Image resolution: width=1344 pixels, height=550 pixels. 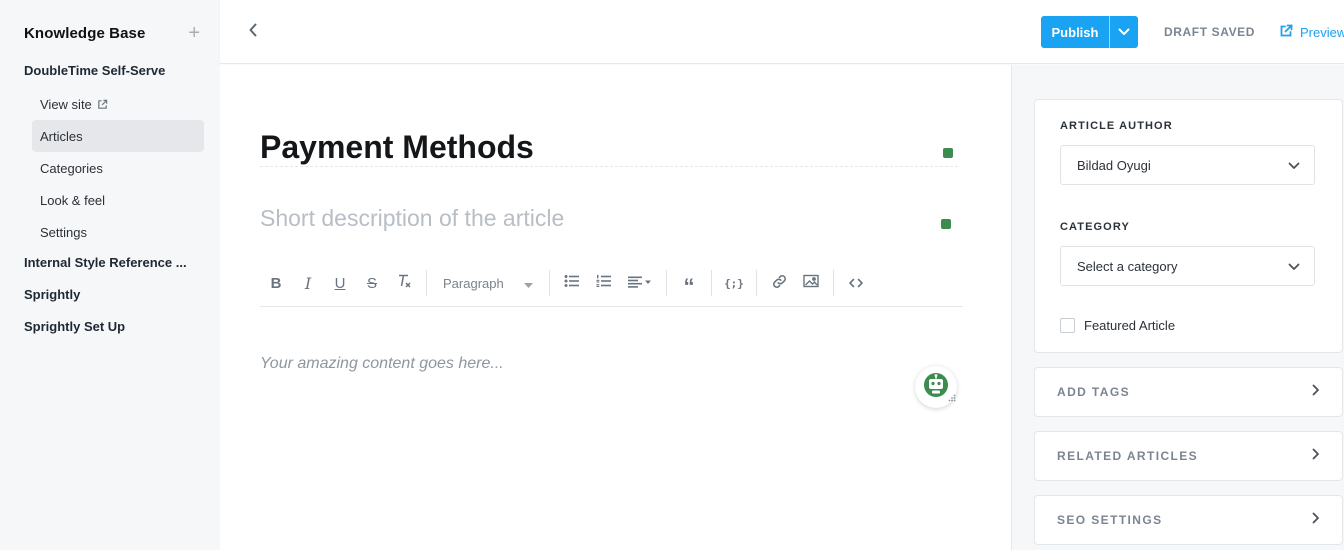 I want to click on sidebar-header: Knowledge Base +, so click(x=112, y=33).